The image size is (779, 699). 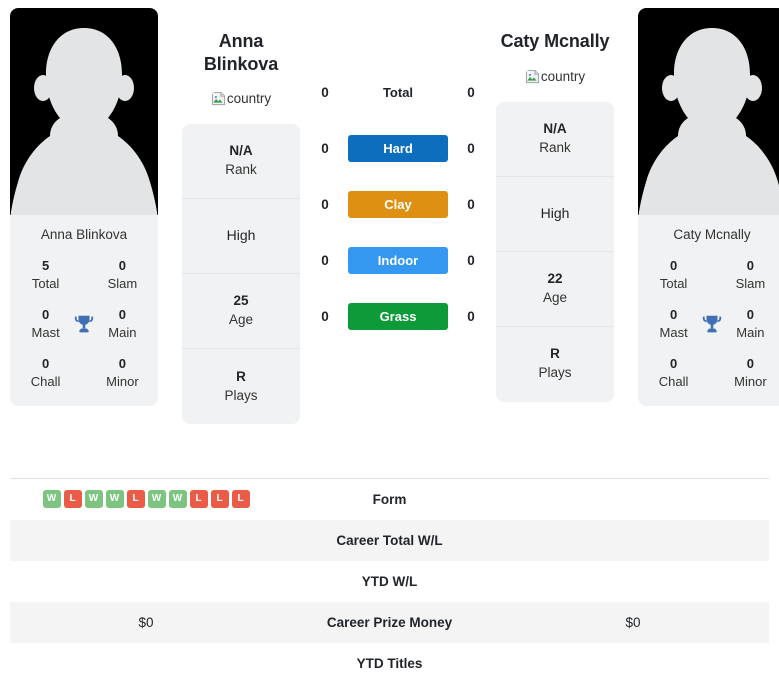 I want to click on table-row-form: WLWWLWWLLL Form, so click(x=389, y=499).